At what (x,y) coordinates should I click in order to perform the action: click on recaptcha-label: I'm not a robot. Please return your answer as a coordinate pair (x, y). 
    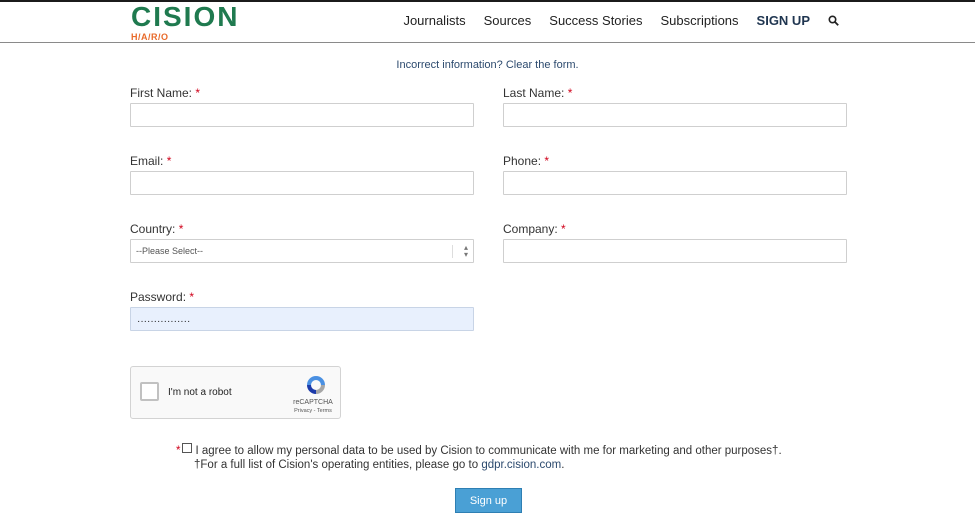
    Looking at the image, I should click on (200, 392).